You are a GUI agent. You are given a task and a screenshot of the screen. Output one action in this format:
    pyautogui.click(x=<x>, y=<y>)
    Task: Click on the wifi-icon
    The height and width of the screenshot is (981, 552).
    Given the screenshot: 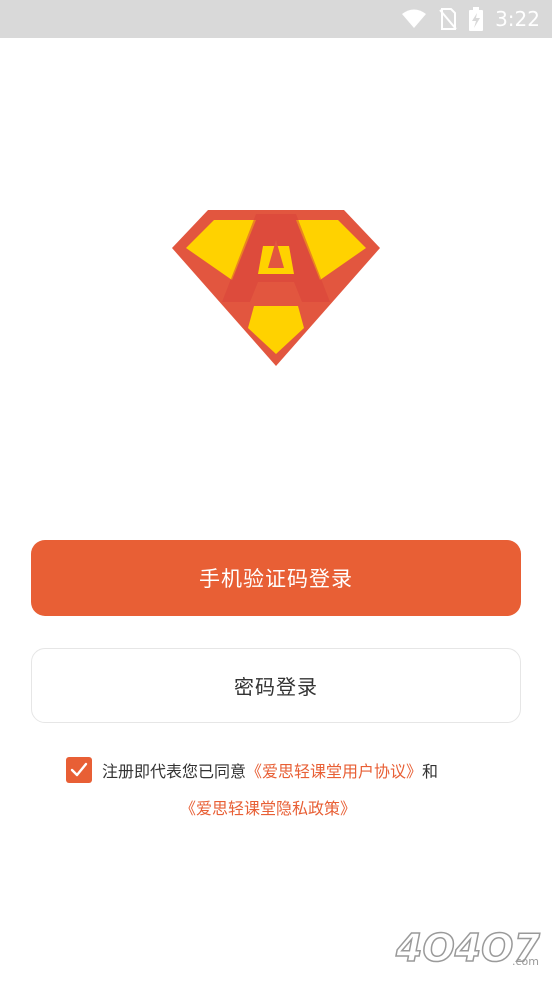 What is the action you would take?
    pyautogui.click(x=414, y=18)
    